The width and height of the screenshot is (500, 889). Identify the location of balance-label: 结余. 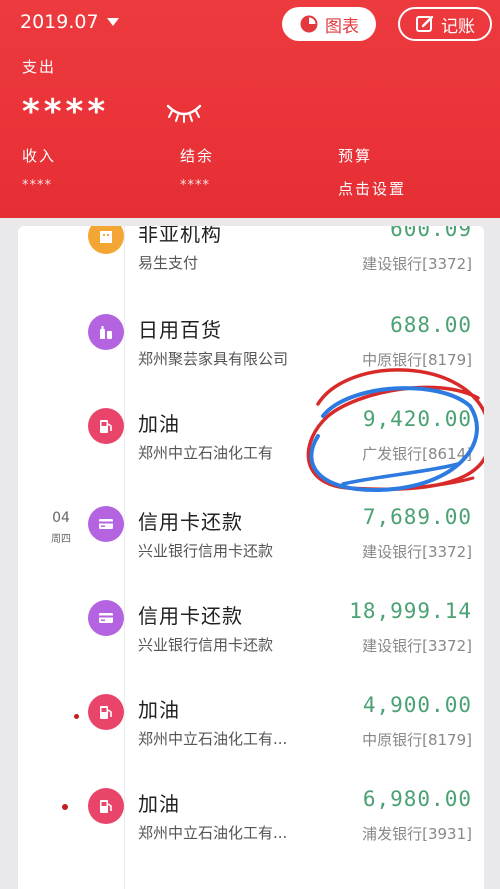
(197, 156).